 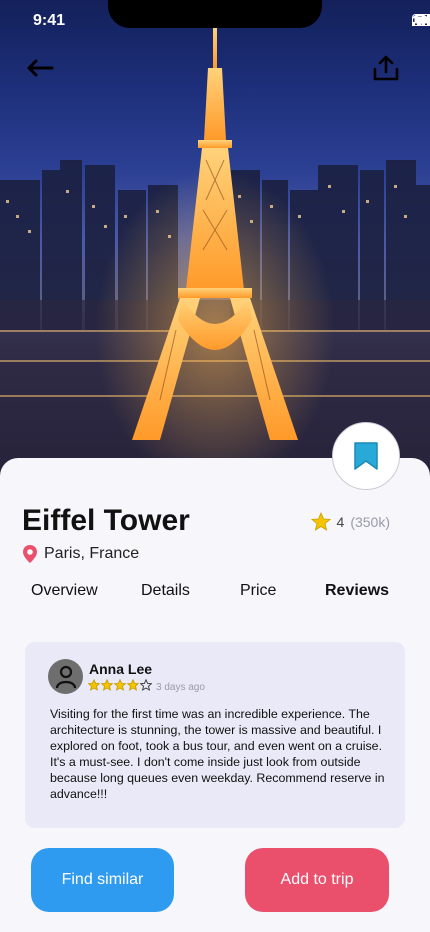 I want to click on bookmark-icon, so click(x=366, y=456).